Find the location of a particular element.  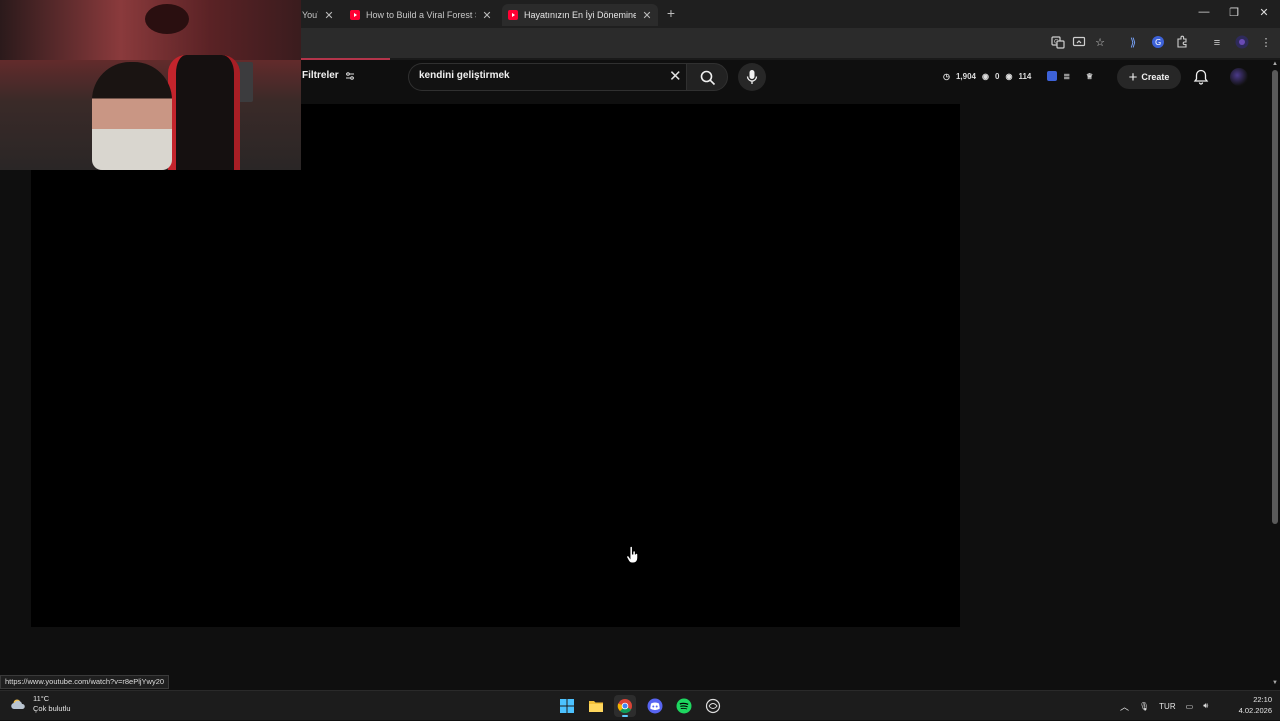

clock-date: 4.02.2026 is located at coordinates (1255, 710).